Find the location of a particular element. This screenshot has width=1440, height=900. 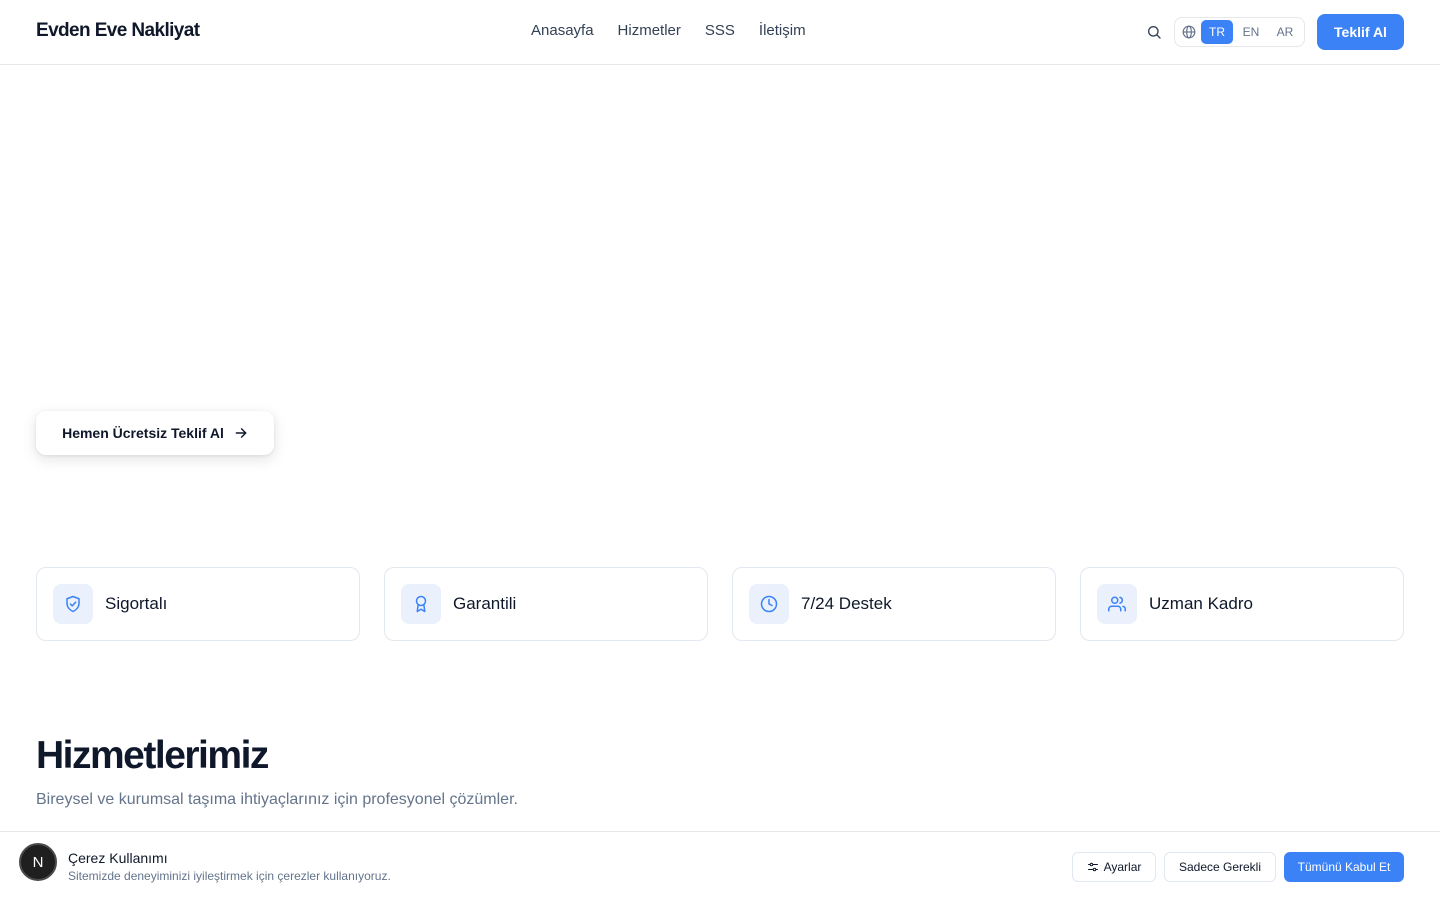

language-option-ar: AR is located at coordinates (1285, 32).